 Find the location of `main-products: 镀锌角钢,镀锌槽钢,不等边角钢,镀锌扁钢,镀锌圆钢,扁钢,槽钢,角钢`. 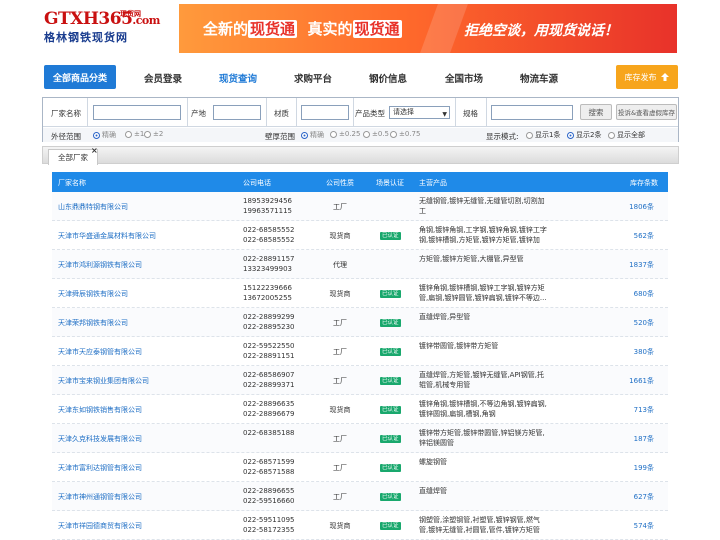

main-products: 镀锌角钢,镀锌槽钢,不等边角钢,镀锌扁钢,镀锌圆钢,扁钢,槽钢,角钢 is located at coordinates (483, 409).